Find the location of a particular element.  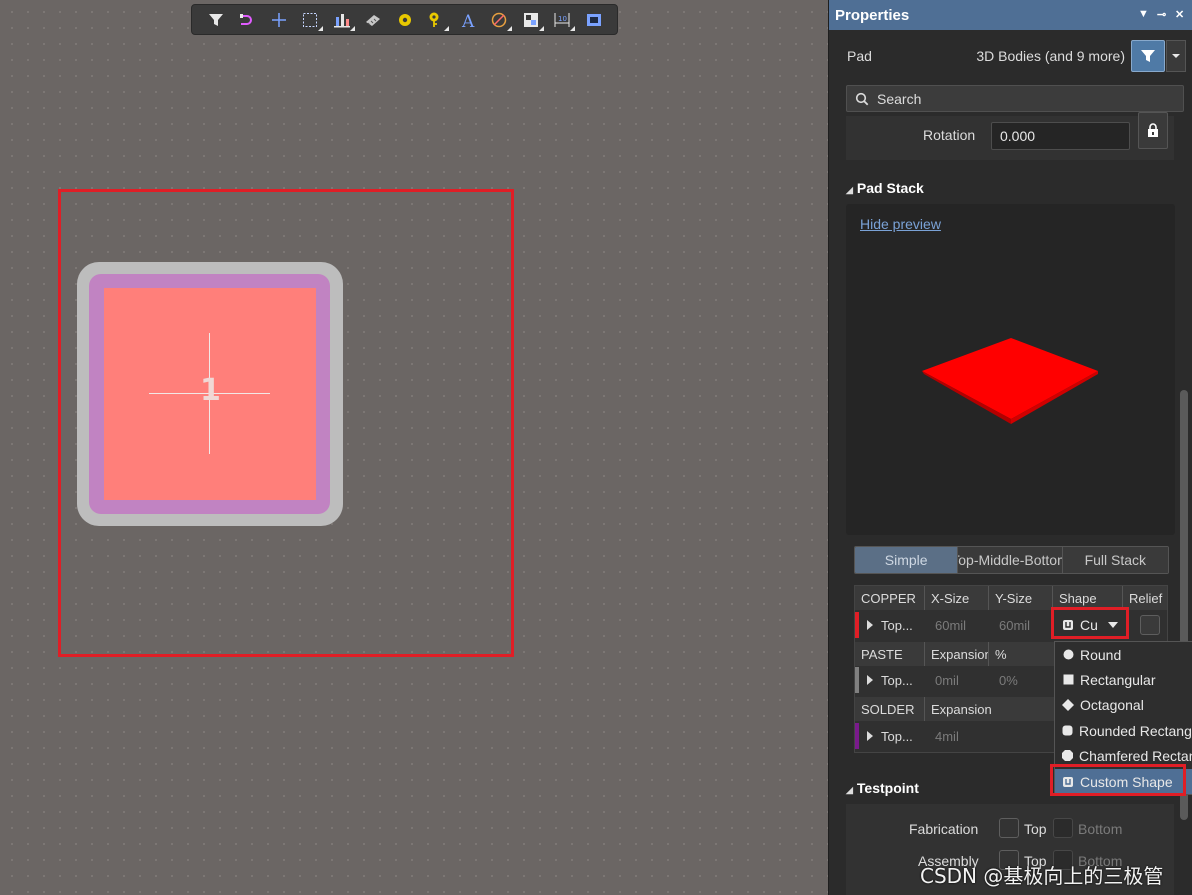

search-icon is located at coordinates (862, 98).